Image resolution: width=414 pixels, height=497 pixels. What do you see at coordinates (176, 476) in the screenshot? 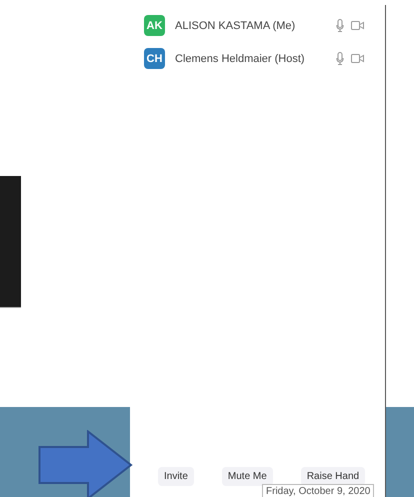
I see `panel-button: Invite` at bounding box center [176, 476].